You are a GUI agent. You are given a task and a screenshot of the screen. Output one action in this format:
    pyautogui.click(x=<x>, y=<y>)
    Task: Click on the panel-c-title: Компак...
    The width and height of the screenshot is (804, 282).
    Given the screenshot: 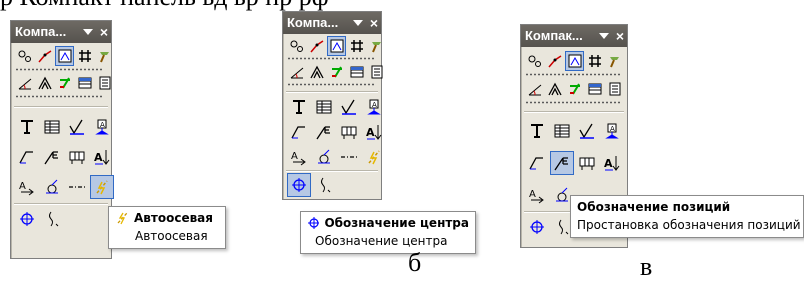 What is the action you would take?
    pyautogui.click(x=554, y=35)
    